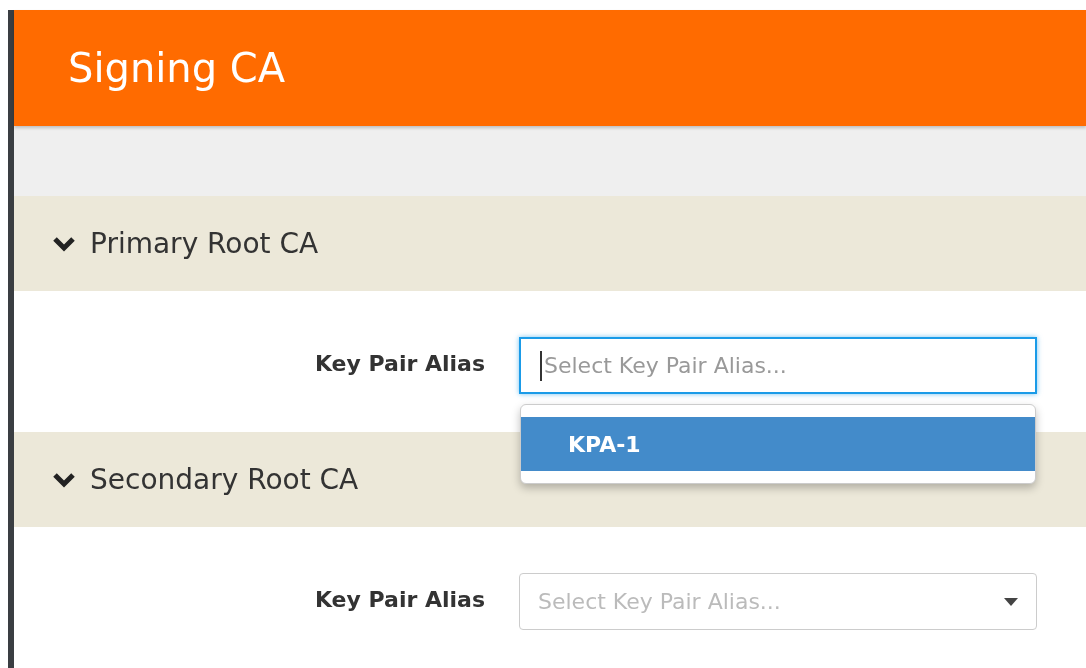 The image size is (1086, 668). Describe the element at coordinates (177, 67) in the screenshot. I see `page-title: Signing CA` at that location.